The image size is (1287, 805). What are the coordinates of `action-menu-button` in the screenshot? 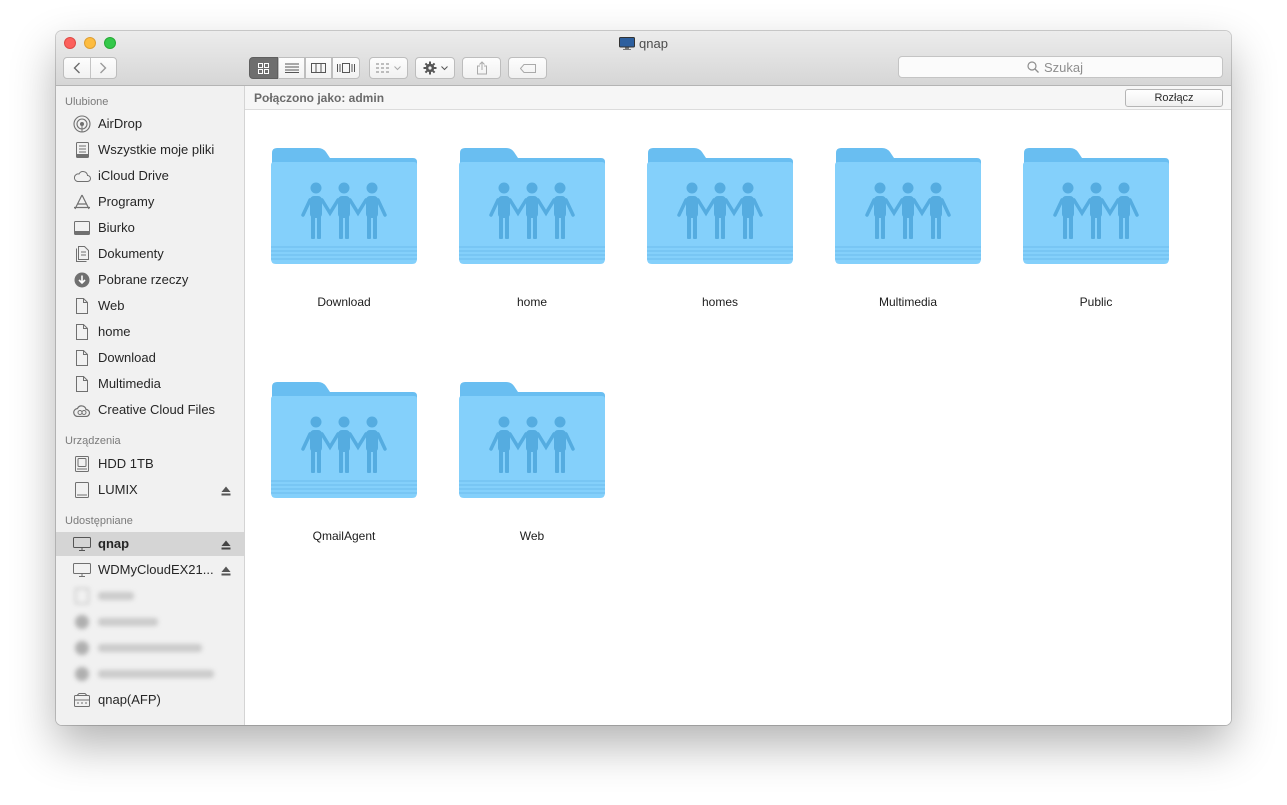 It's located at (435, 68).